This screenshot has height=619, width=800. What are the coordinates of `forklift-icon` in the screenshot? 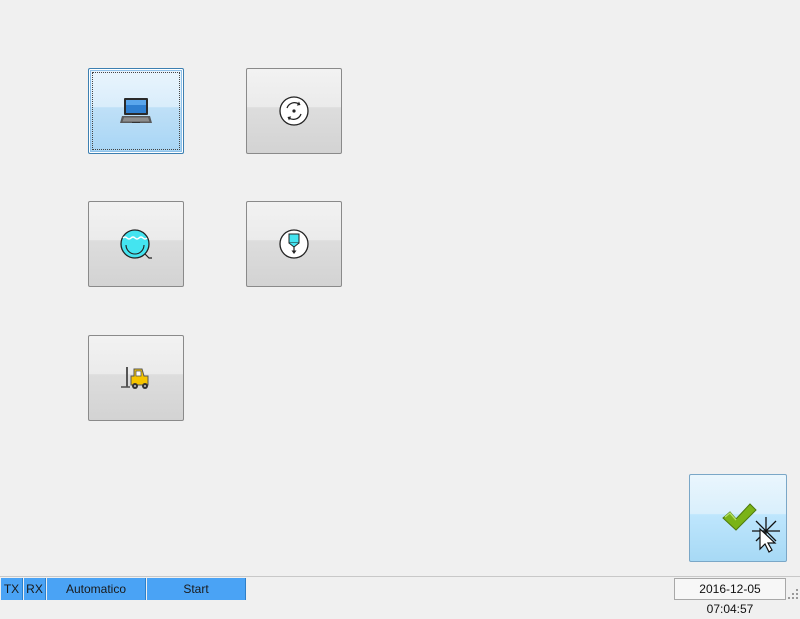 It's located at (135, 378).